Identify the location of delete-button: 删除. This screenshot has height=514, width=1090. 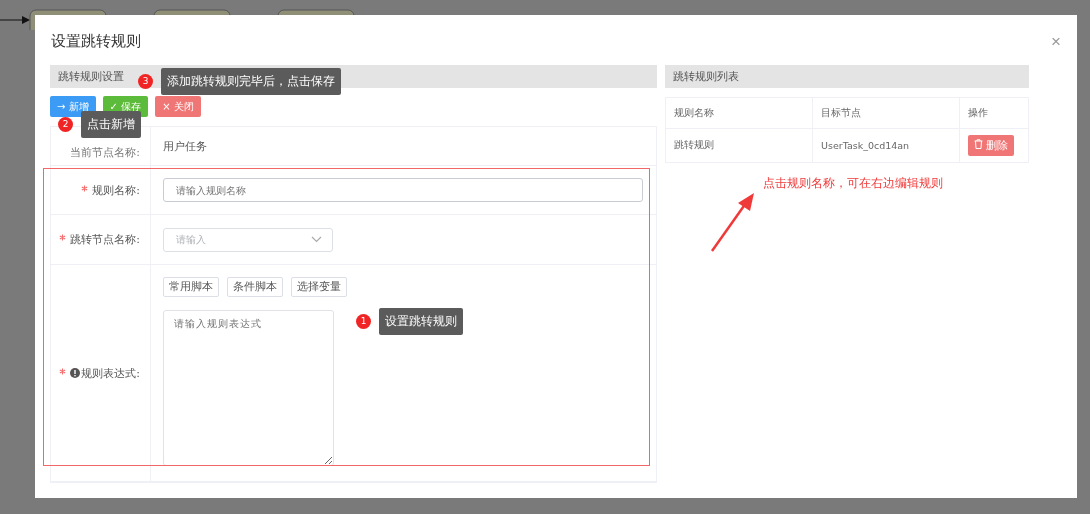
(991, 145).